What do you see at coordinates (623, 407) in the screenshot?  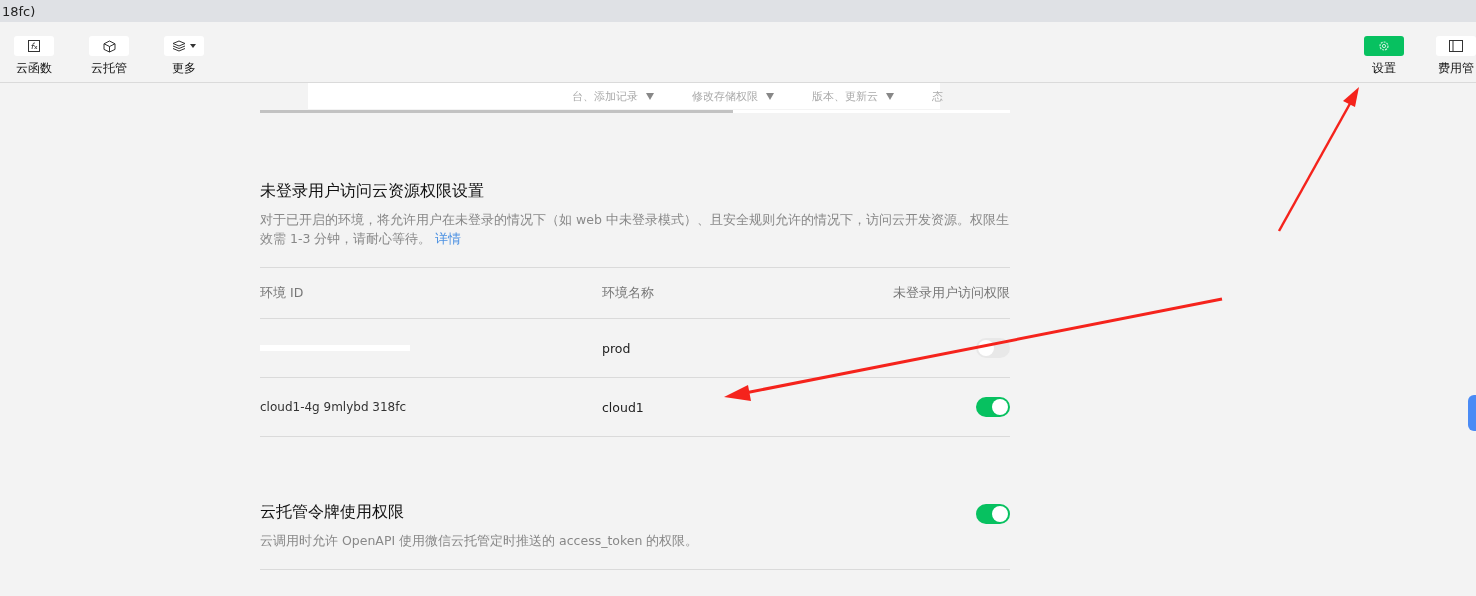 I see `table-cell-text: cloud1` at bounding box center [623, 407].